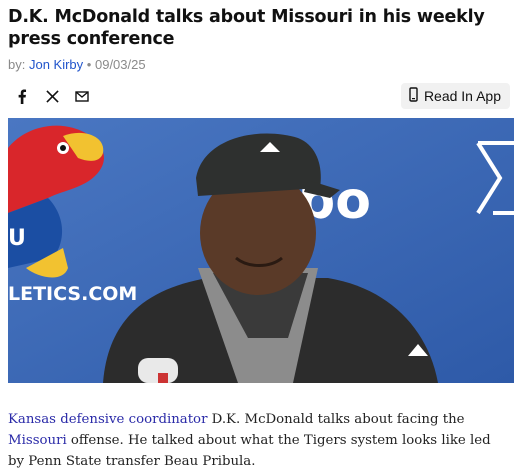 The height and width of the screenshot is (472, 516). I want to click on x-twitter-icon, so click(52, 96).